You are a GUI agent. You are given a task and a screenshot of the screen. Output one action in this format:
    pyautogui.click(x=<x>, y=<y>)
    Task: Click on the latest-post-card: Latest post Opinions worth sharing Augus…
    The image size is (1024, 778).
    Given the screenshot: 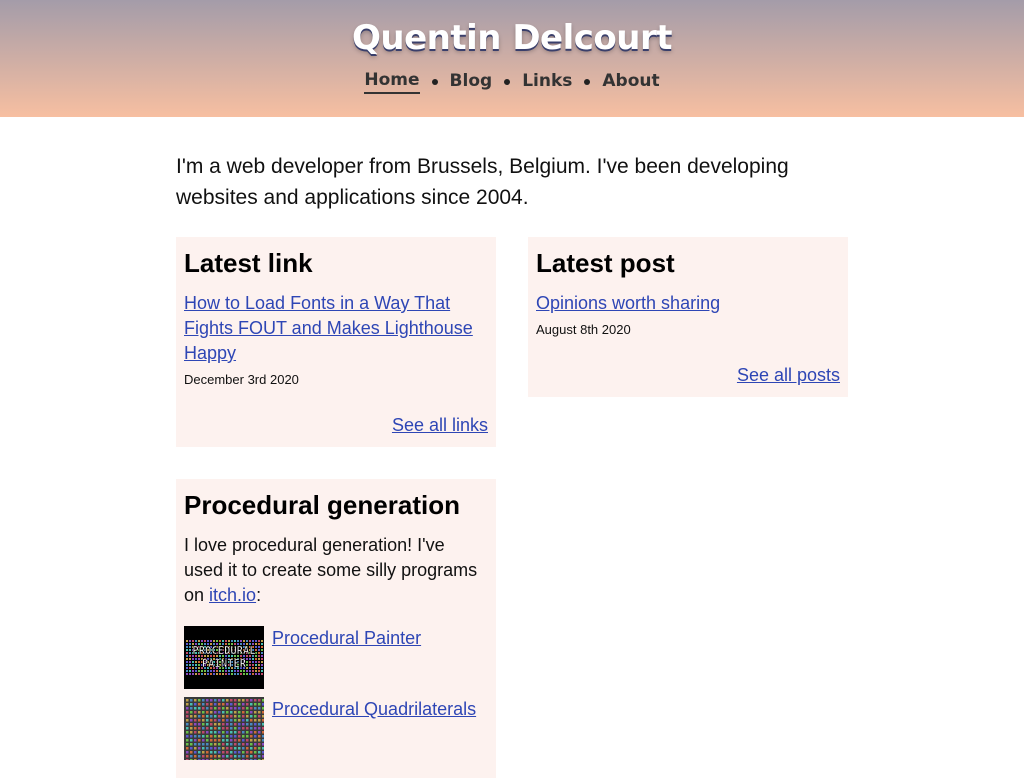 What is the action you would take?
    pyautogui.click(x=688, y=317)
    